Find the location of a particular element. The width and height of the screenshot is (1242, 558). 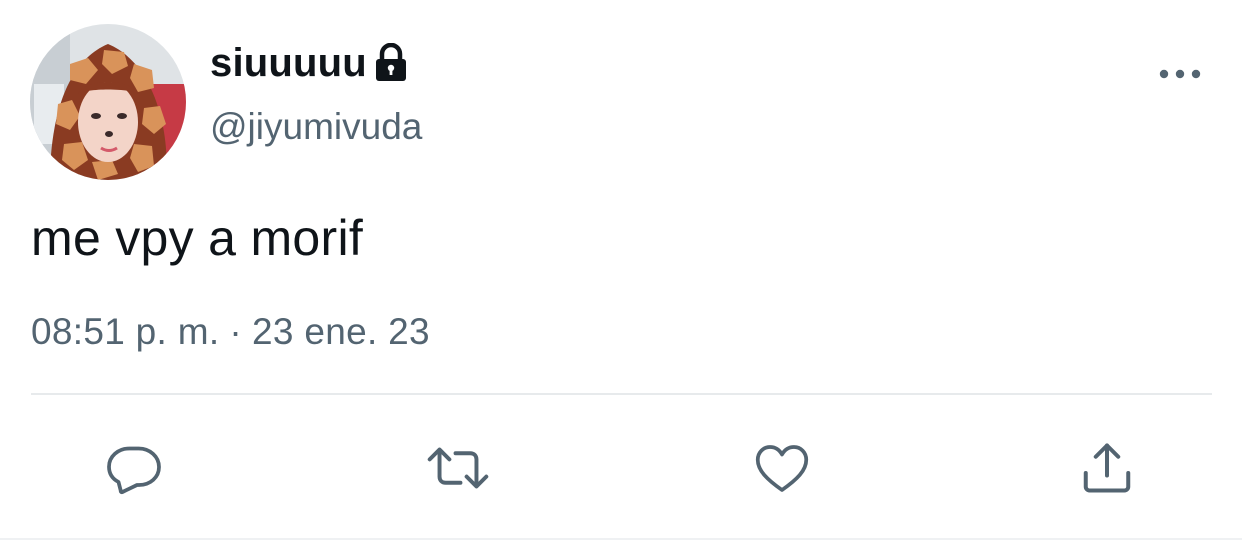

avatar is located at coordinates (108, 102).